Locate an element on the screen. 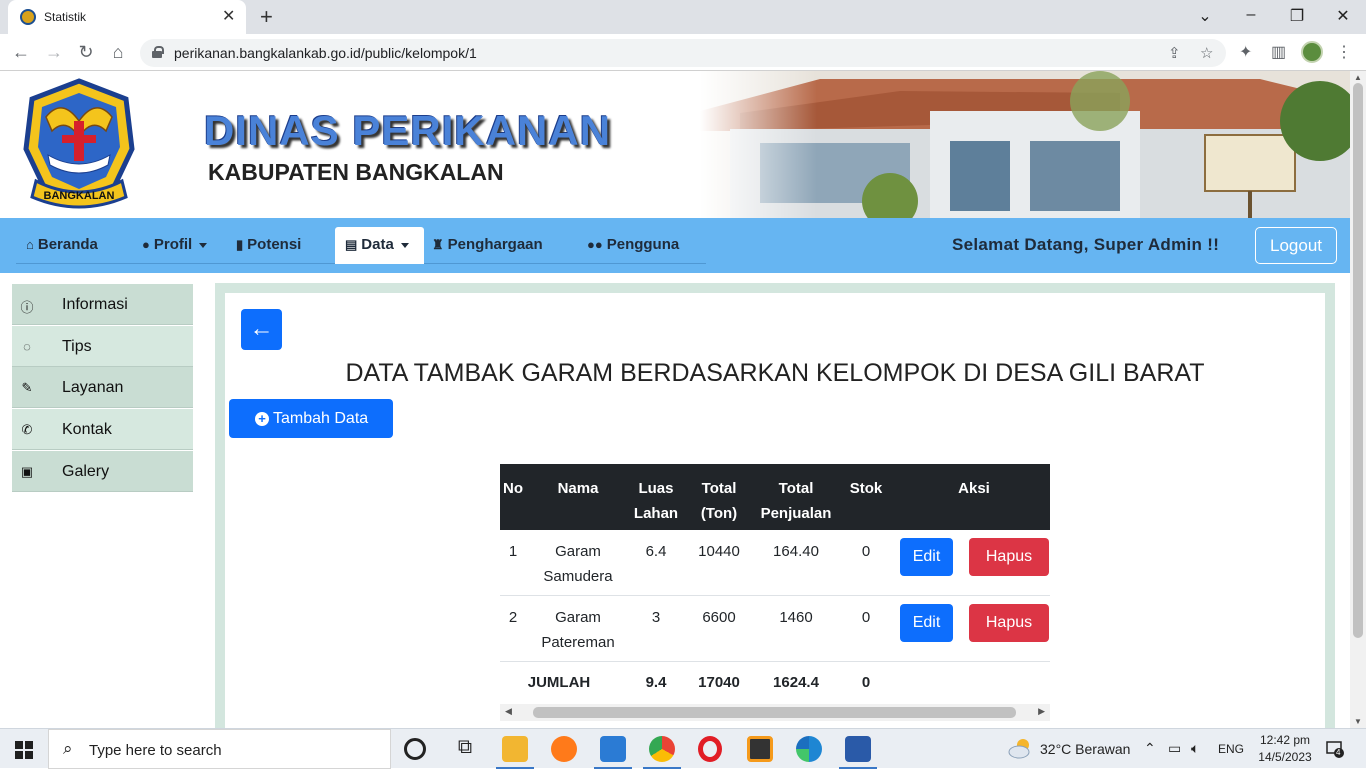  nav-penghargaan: ♜ Penghargaan is located at coordinates (487, 244).